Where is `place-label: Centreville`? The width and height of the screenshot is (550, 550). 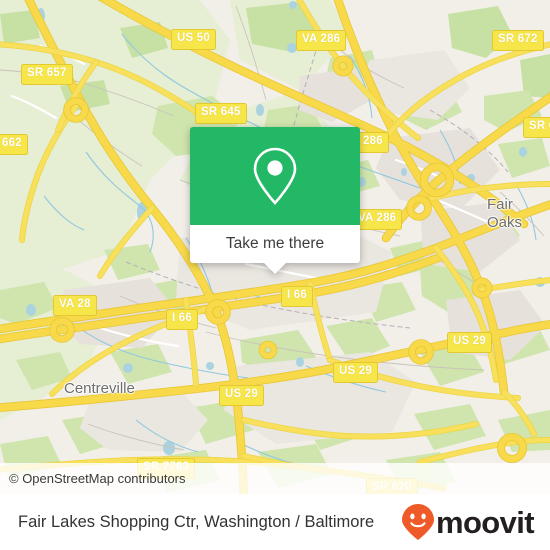 place-label: Centreville is located at coordinates (99, 388).